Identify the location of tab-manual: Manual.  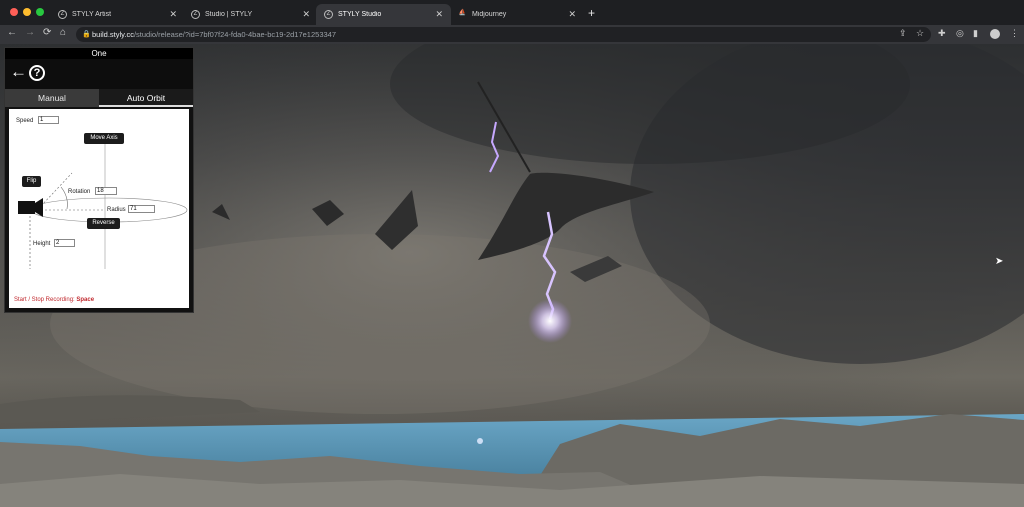
(52, 98).